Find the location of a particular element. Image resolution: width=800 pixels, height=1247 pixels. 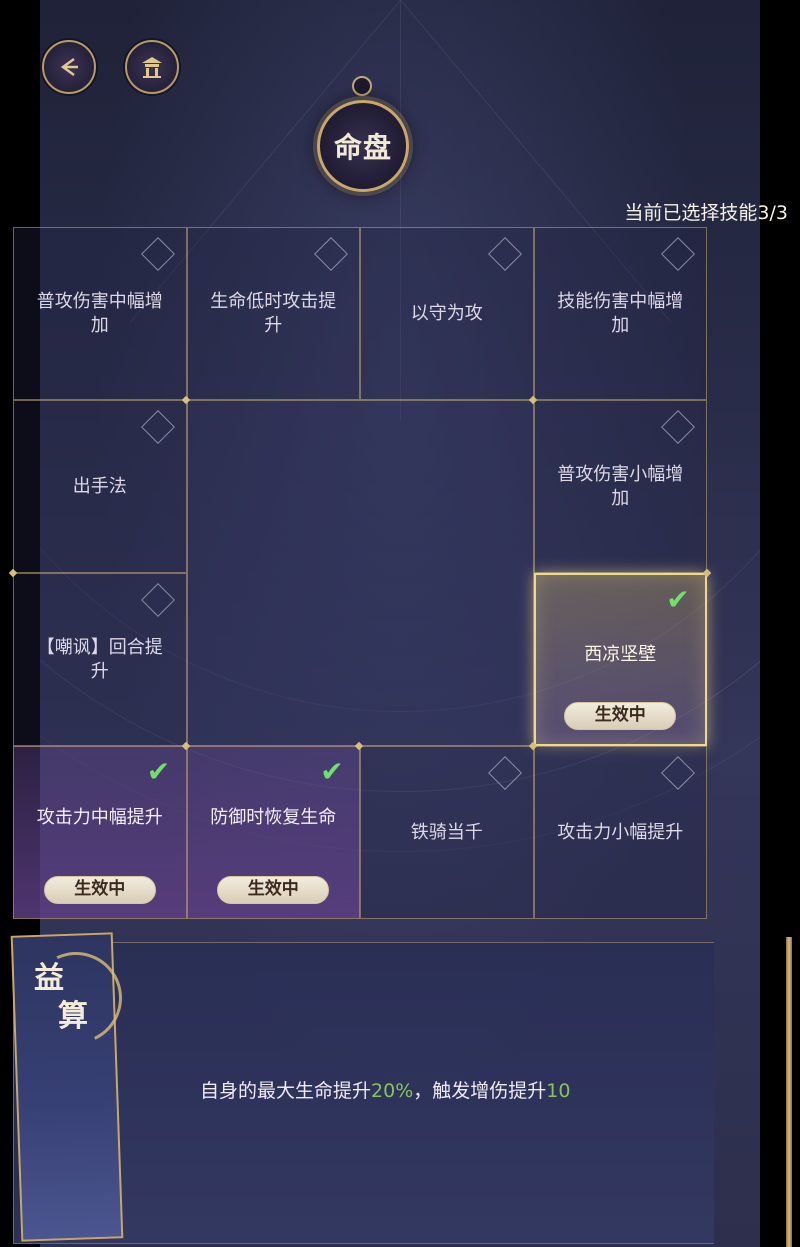

skill-cell: 以守为攻 is located at coordinates (447, 313).